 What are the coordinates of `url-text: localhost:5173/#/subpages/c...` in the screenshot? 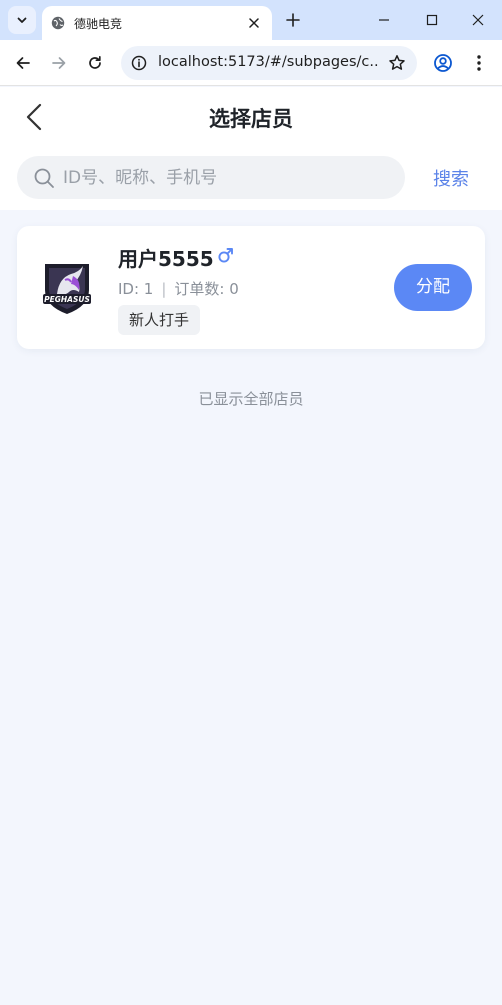 It's located at (268, 62).